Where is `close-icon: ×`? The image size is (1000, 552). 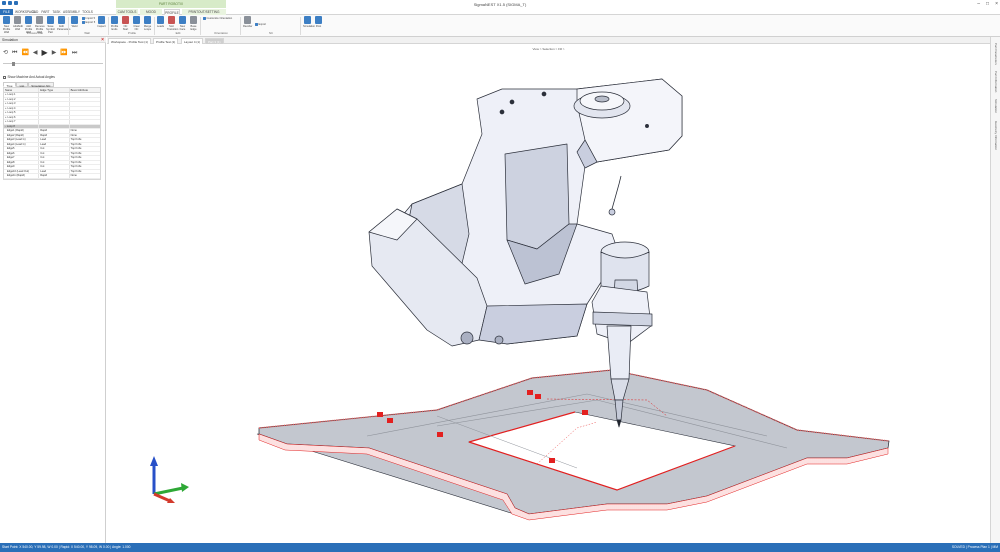 close-icon: × is located at coordinates (996, 4).